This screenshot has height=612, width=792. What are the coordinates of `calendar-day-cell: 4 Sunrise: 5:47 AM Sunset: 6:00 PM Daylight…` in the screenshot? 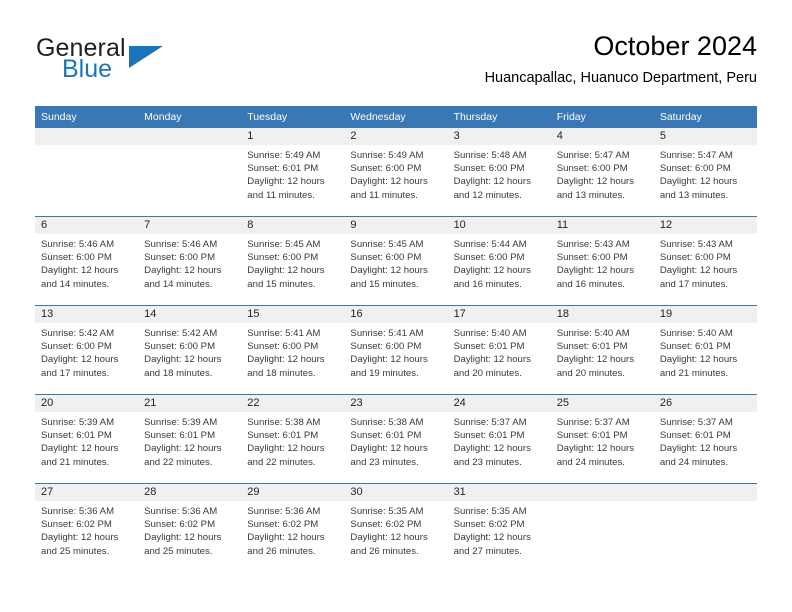 It's located at (602, 172).